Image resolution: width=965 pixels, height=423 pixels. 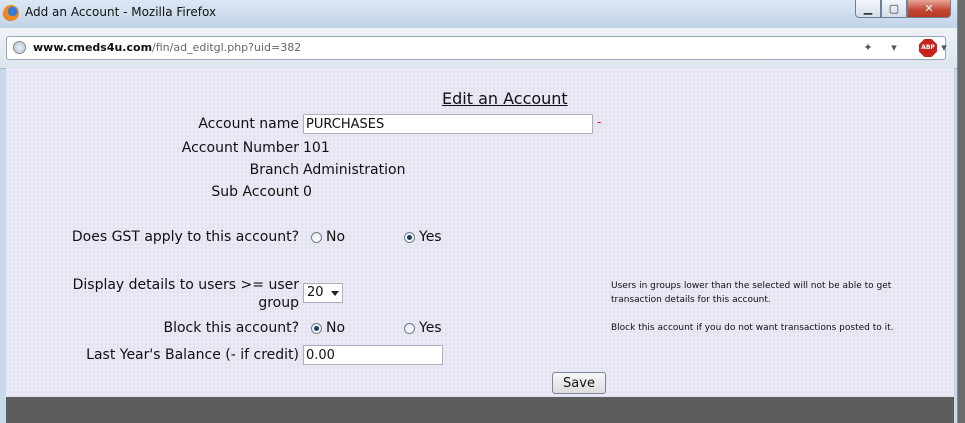 What do you see at coordinates (316, 148) in the screenshot?
I see `account-number-value: 101` at bounding box center [316, 148].